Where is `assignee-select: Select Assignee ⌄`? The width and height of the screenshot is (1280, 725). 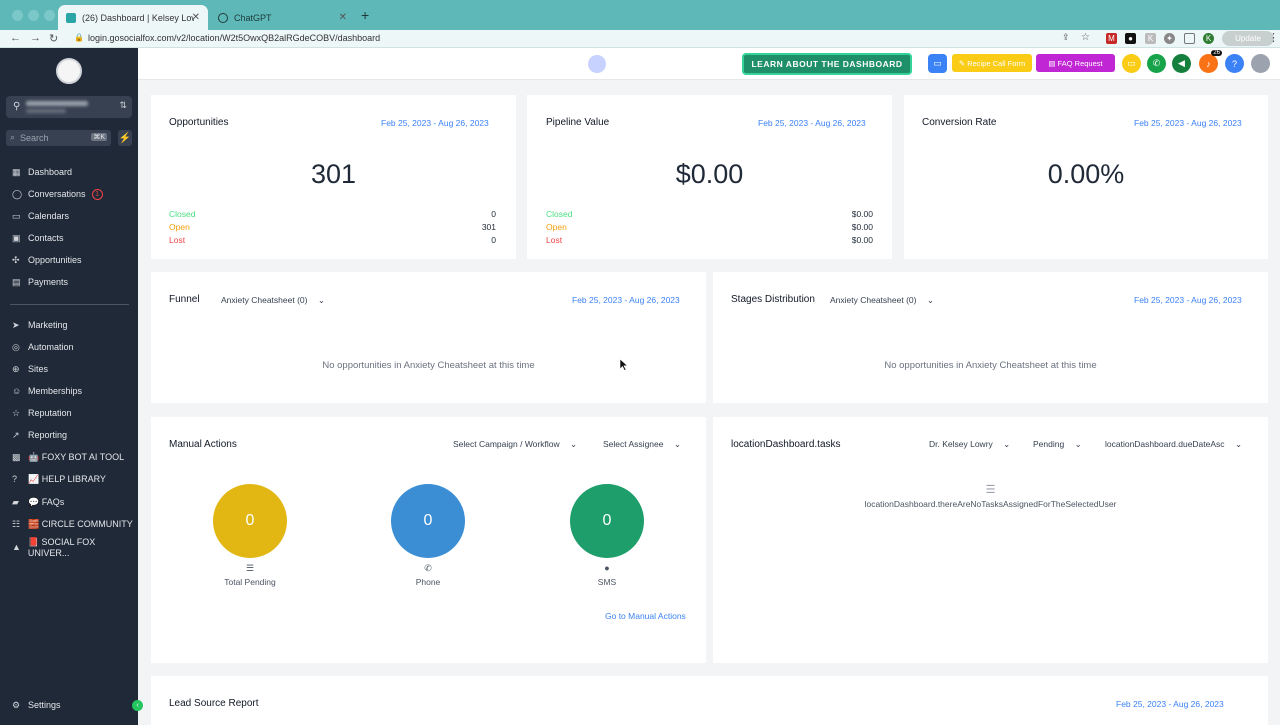
assignee-select: Select Assignee ⌄ is located at coordinates (642, 444).